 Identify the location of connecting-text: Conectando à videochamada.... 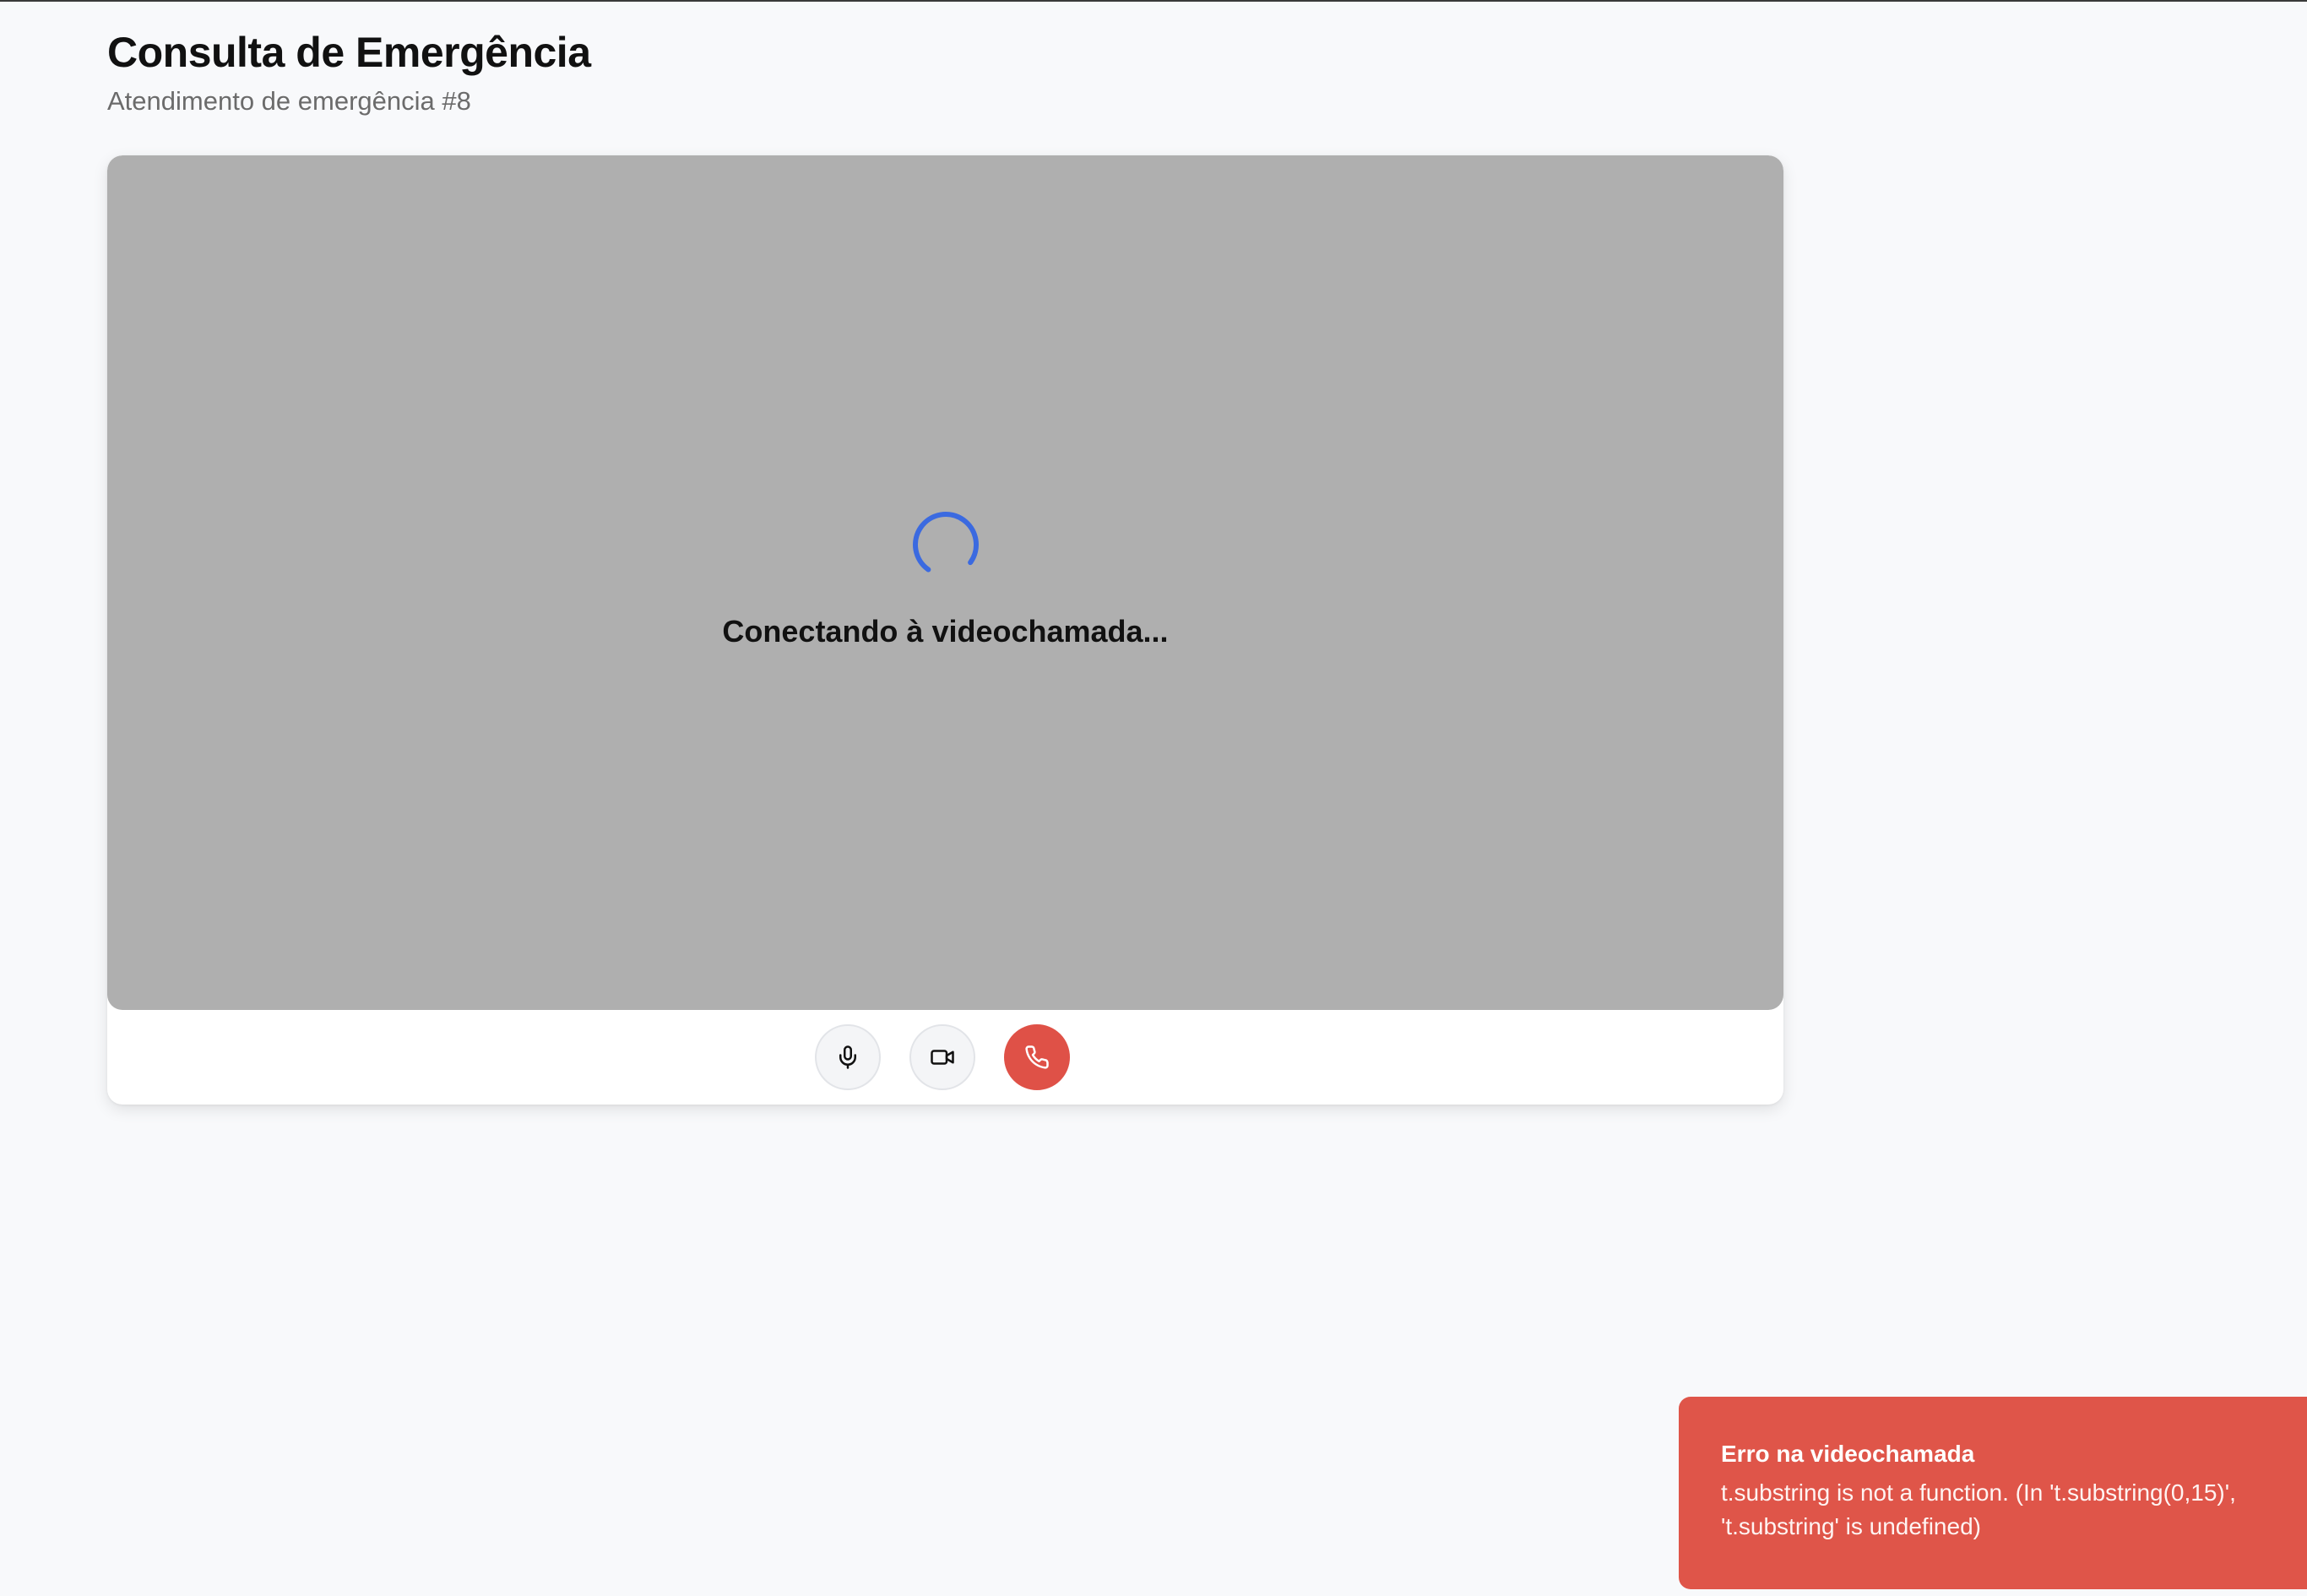
(945, 631).